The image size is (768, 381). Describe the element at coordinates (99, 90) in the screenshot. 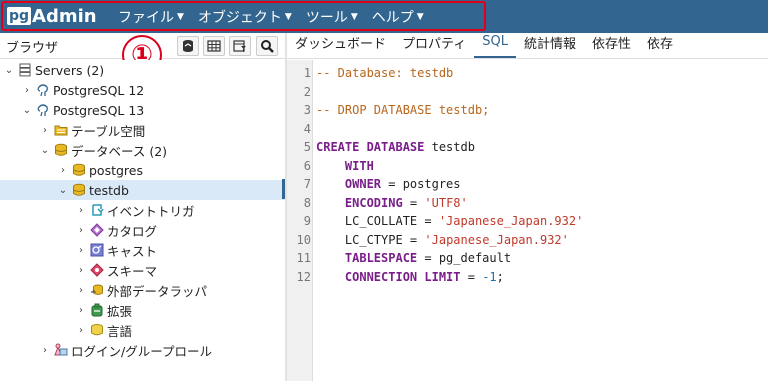

I see `tree-item-label: PostgreSQL 12` at that location.